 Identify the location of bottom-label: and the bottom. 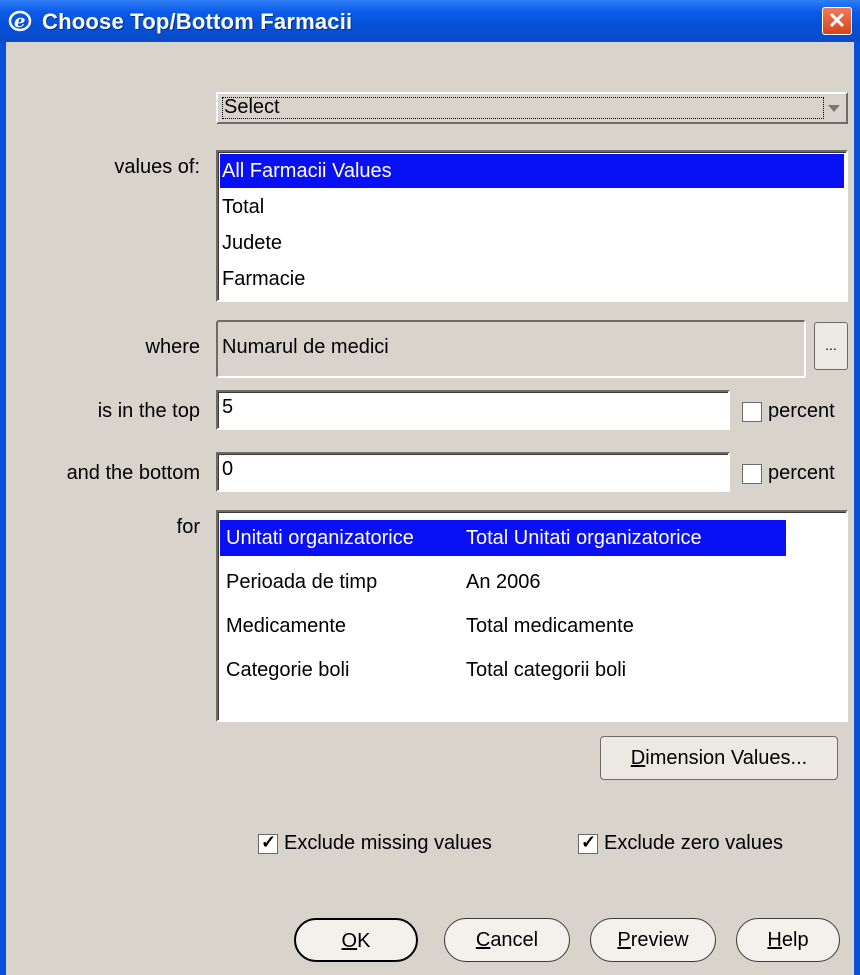
(133, 473).